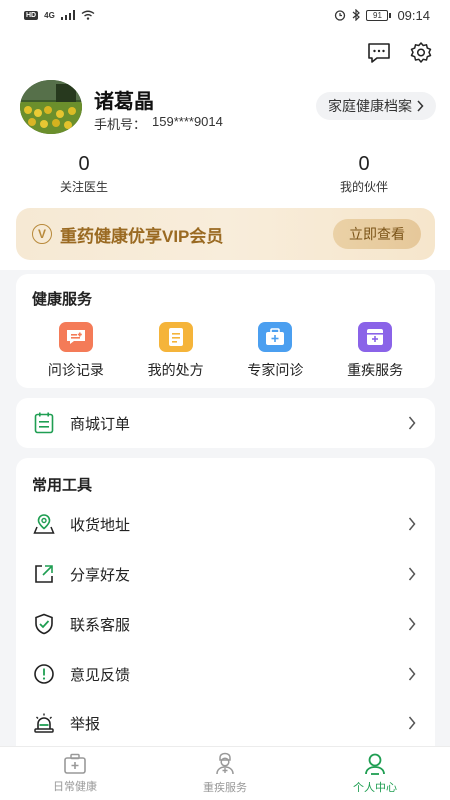  Describe the element at coordinates (225, 763) in the screenshot. I see `doctor-icon` at that location.